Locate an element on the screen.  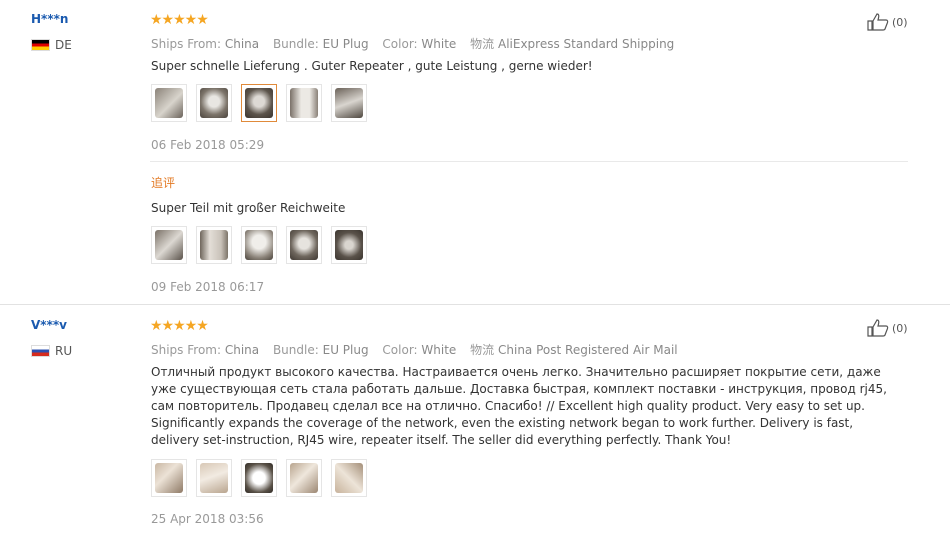
divider is located at coordinates (529, 161).